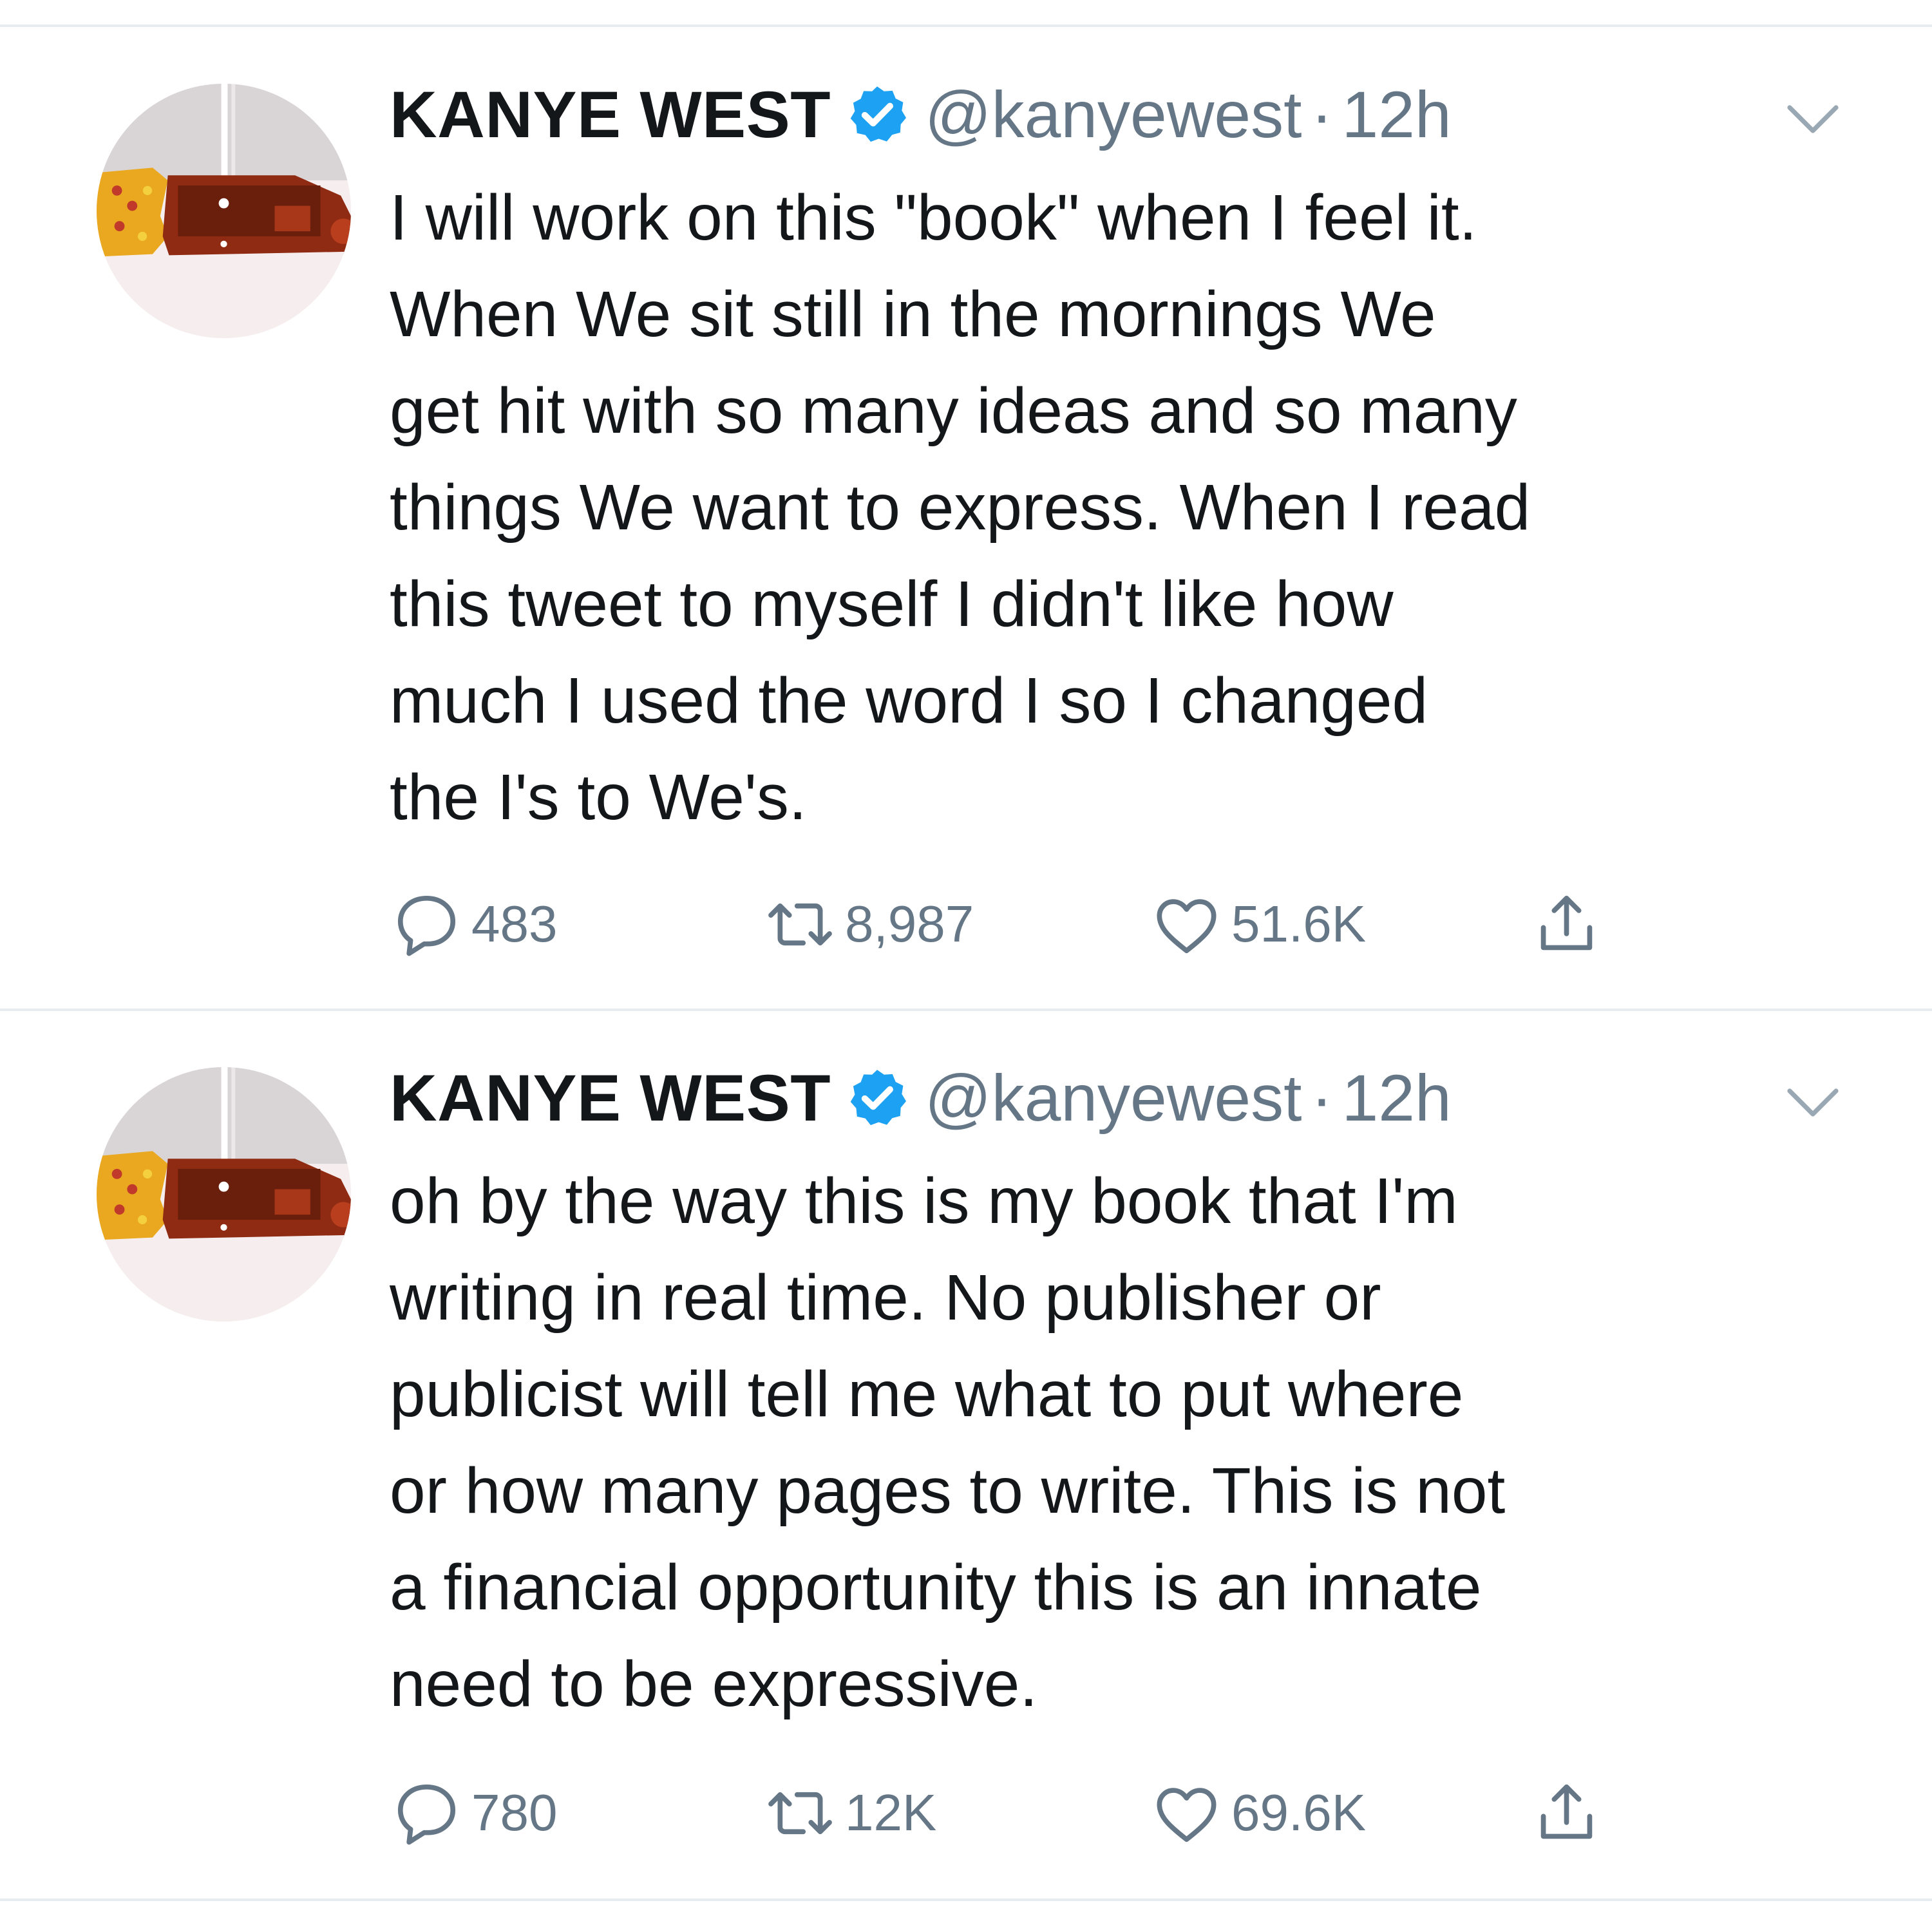 The height and width of the screenshot is (1932, 1932). What do you see at coordinates (514, 1812) in the screenshot?
I see `reply-count: 780` at bounding box center [514, 1812].